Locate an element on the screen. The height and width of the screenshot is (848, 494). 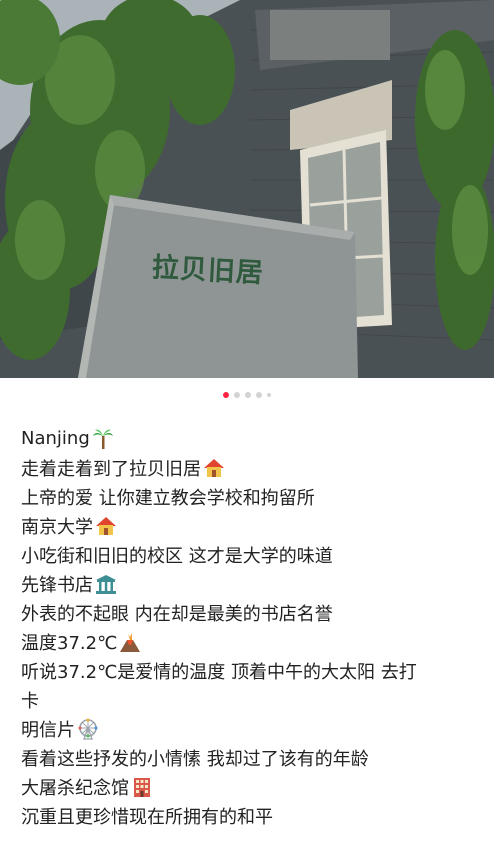
post-line: 明信片 is located at coordinates (251, 728).